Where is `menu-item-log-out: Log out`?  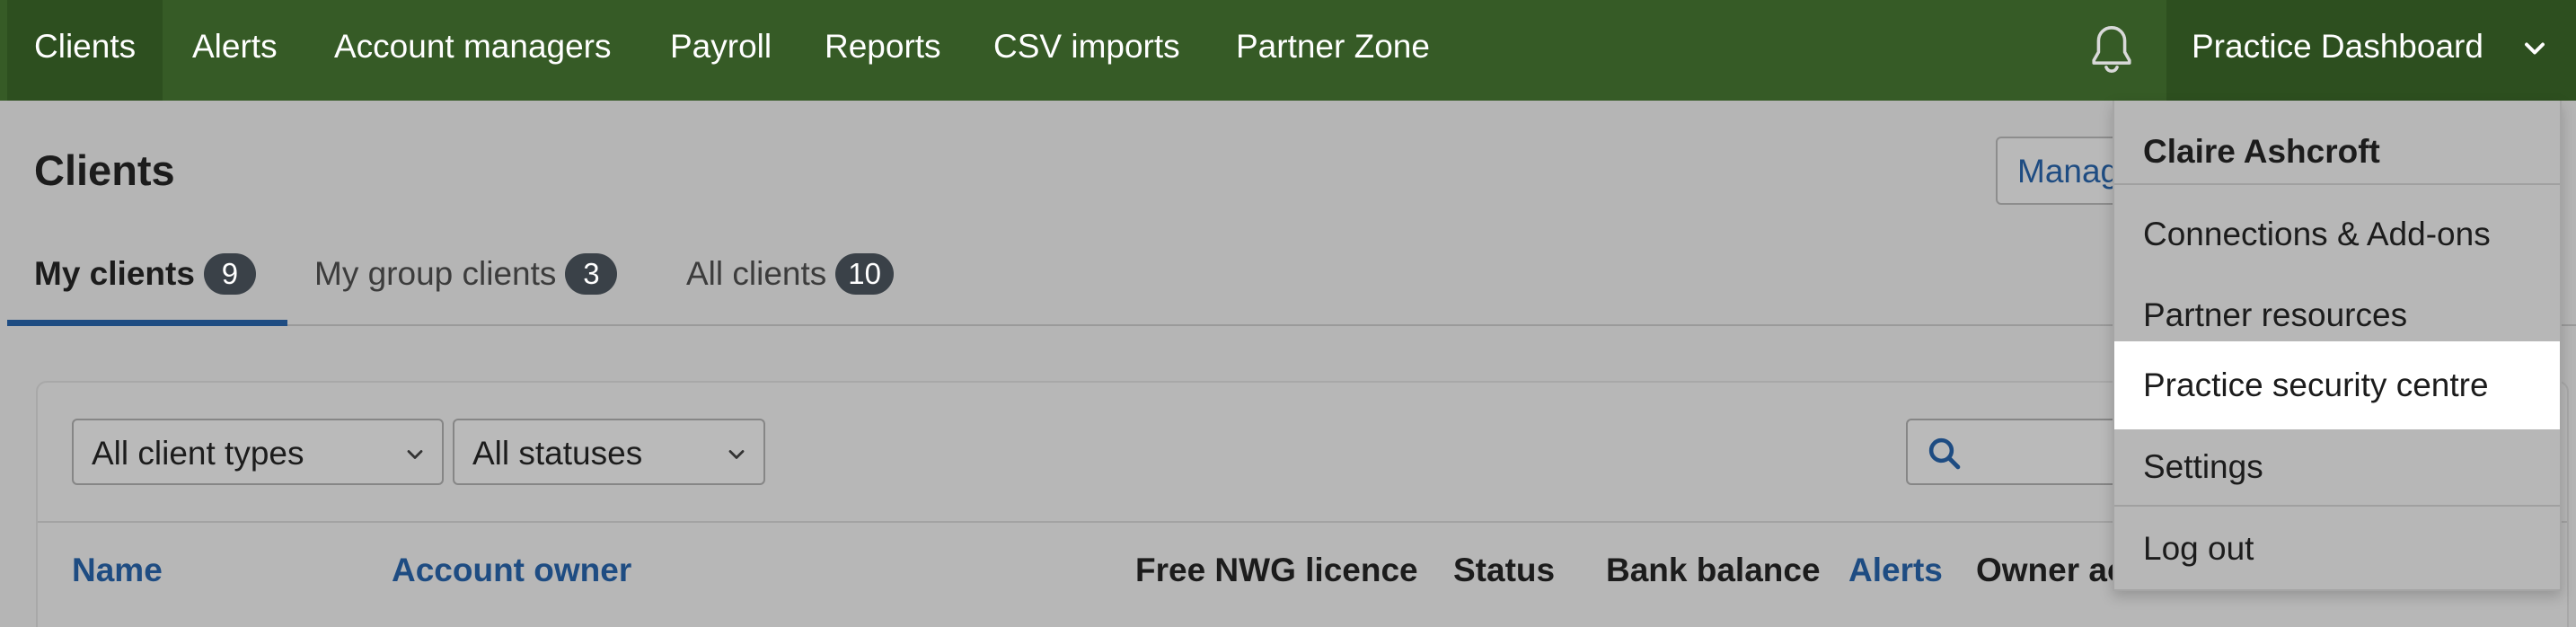
menu-item-log-out: Log out is located at coordinates (2337, 549).